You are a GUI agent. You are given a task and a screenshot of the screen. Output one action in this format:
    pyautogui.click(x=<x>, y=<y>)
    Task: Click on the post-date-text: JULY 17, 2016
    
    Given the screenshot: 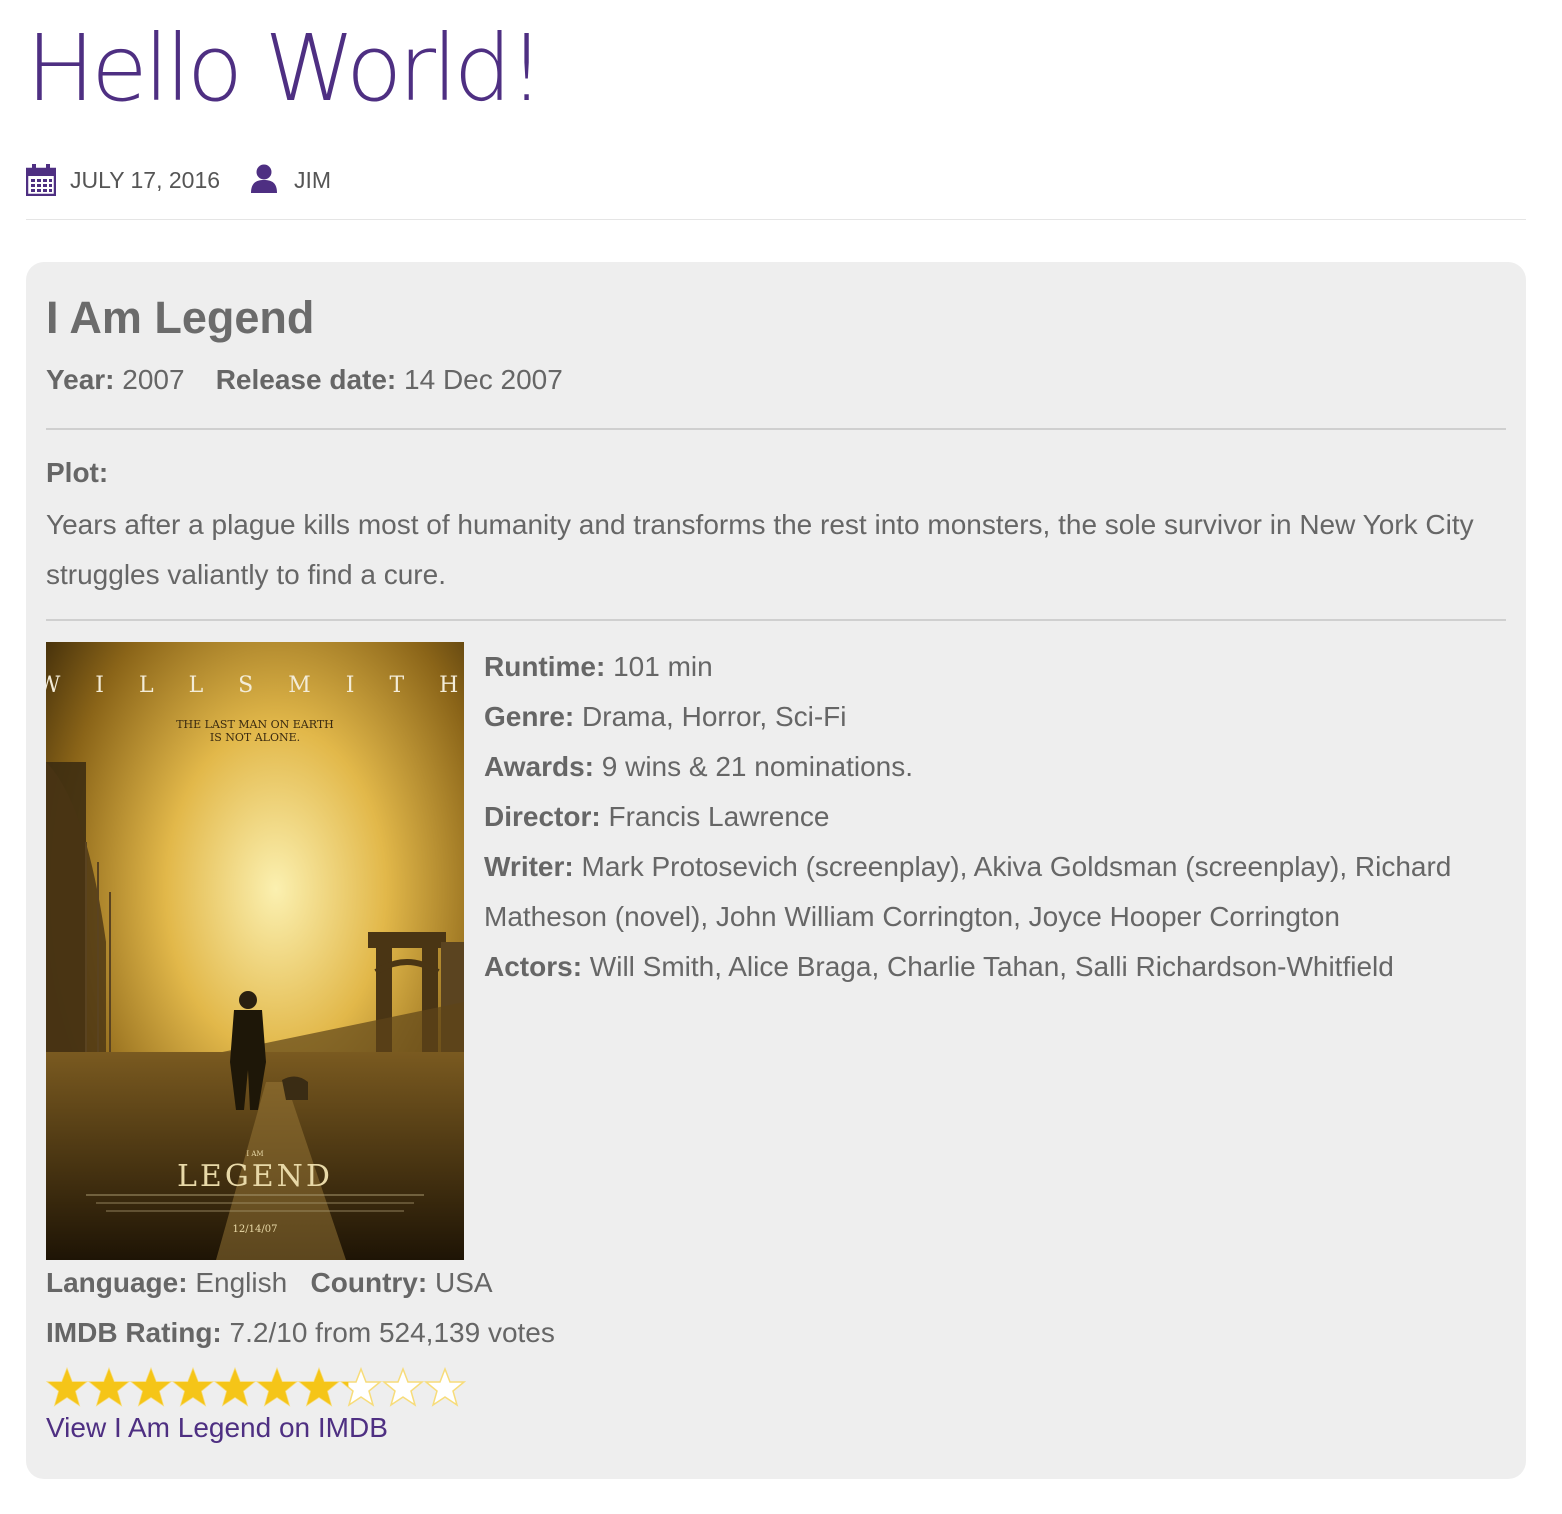 What is the action you would take?
    pyautogui.click(x=145, y=179)
    